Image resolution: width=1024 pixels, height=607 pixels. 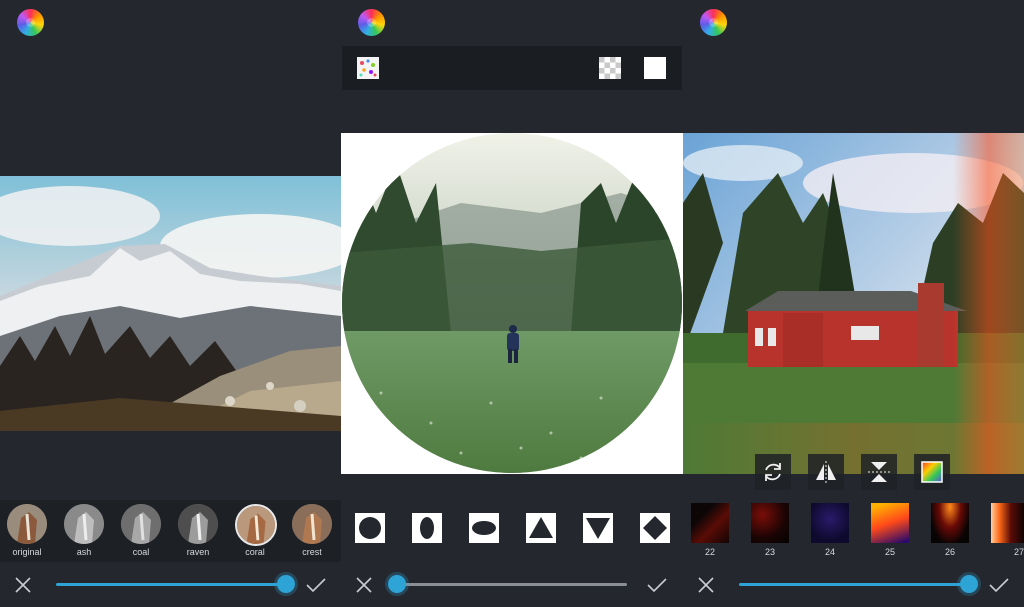 I want to click on filter-label: coral, so click(x=255, y=552).